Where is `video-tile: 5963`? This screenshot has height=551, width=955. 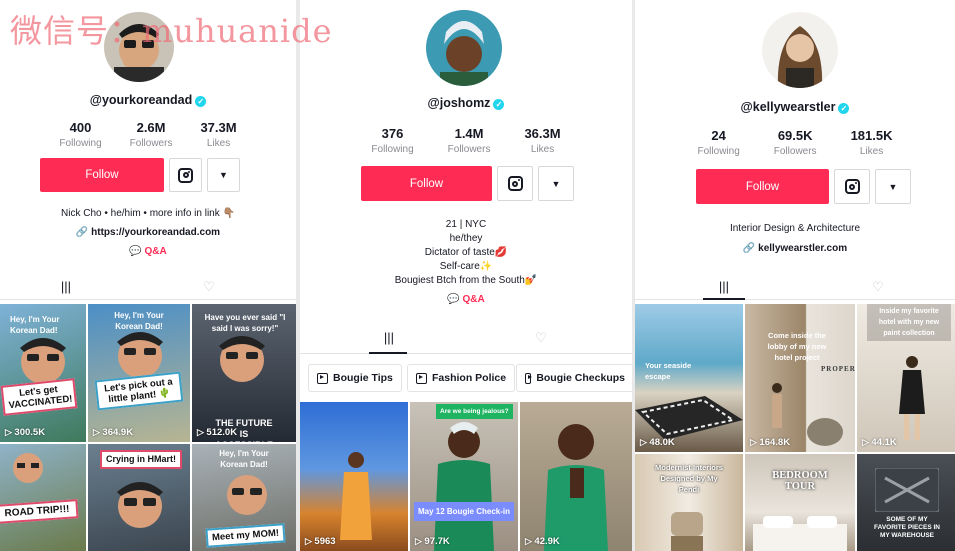
video-tile: 5963 is located at coordinates (354, 476).